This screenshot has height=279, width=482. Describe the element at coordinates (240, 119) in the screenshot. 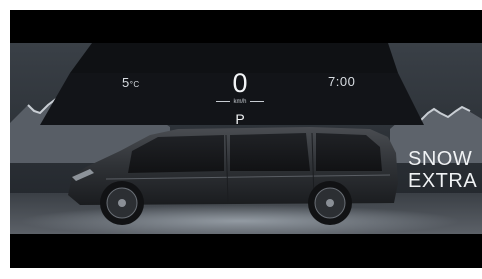

I see `gear-indicator: P` at that location.